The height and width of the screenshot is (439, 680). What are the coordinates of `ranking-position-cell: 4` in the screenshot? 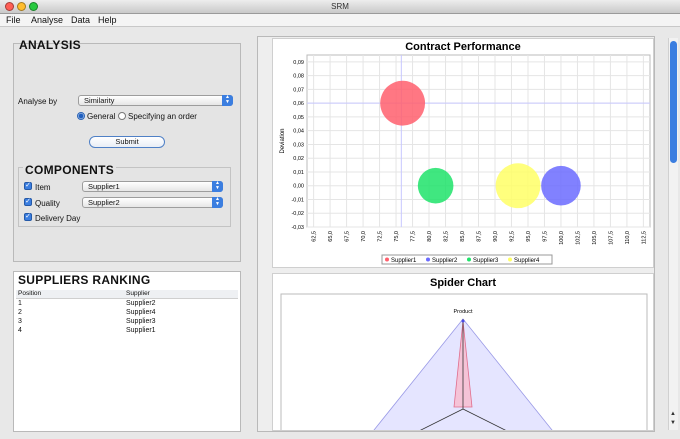 It's located at (20, 330).